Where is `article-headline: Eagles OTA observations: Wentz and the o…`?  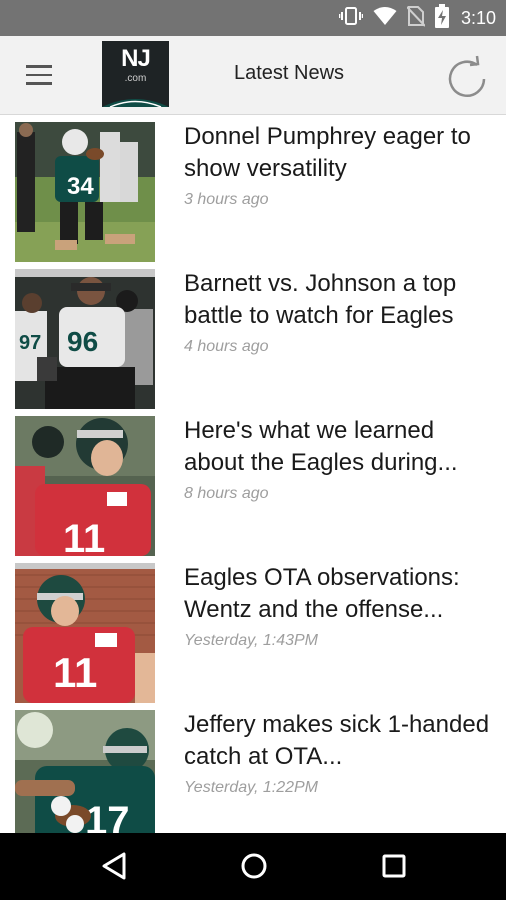 article-headline: Eagles OTA observations: Wentz and the o… is located at coordinates (339, 594).